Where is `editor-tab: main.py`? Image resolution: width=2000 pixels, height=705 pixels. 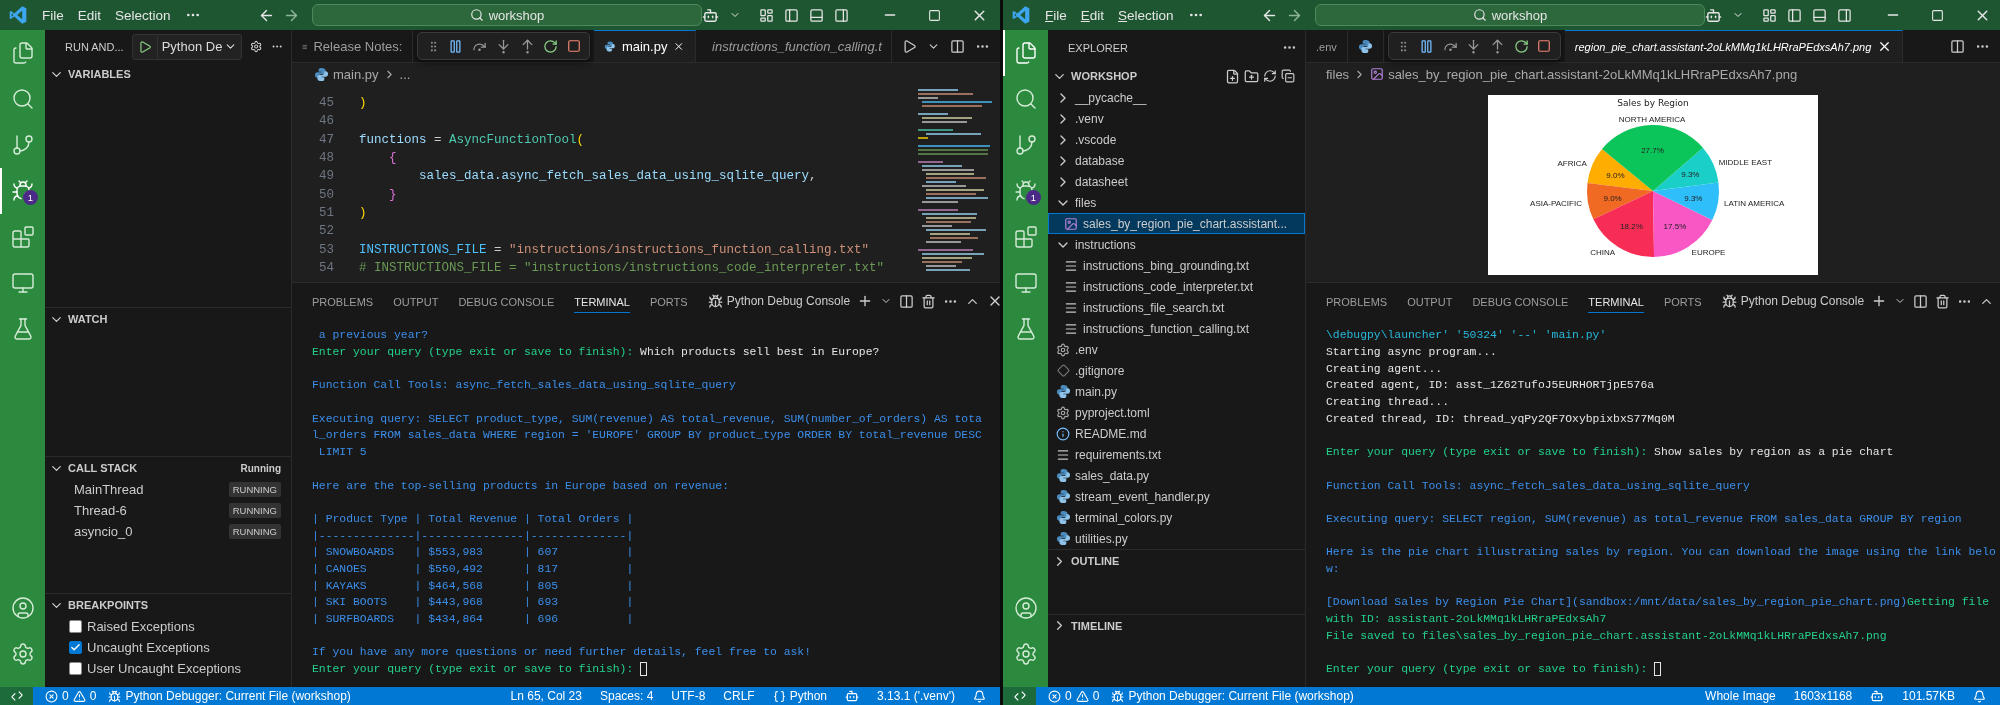
editor-tab: main.py is located at coordinates (645, 46).